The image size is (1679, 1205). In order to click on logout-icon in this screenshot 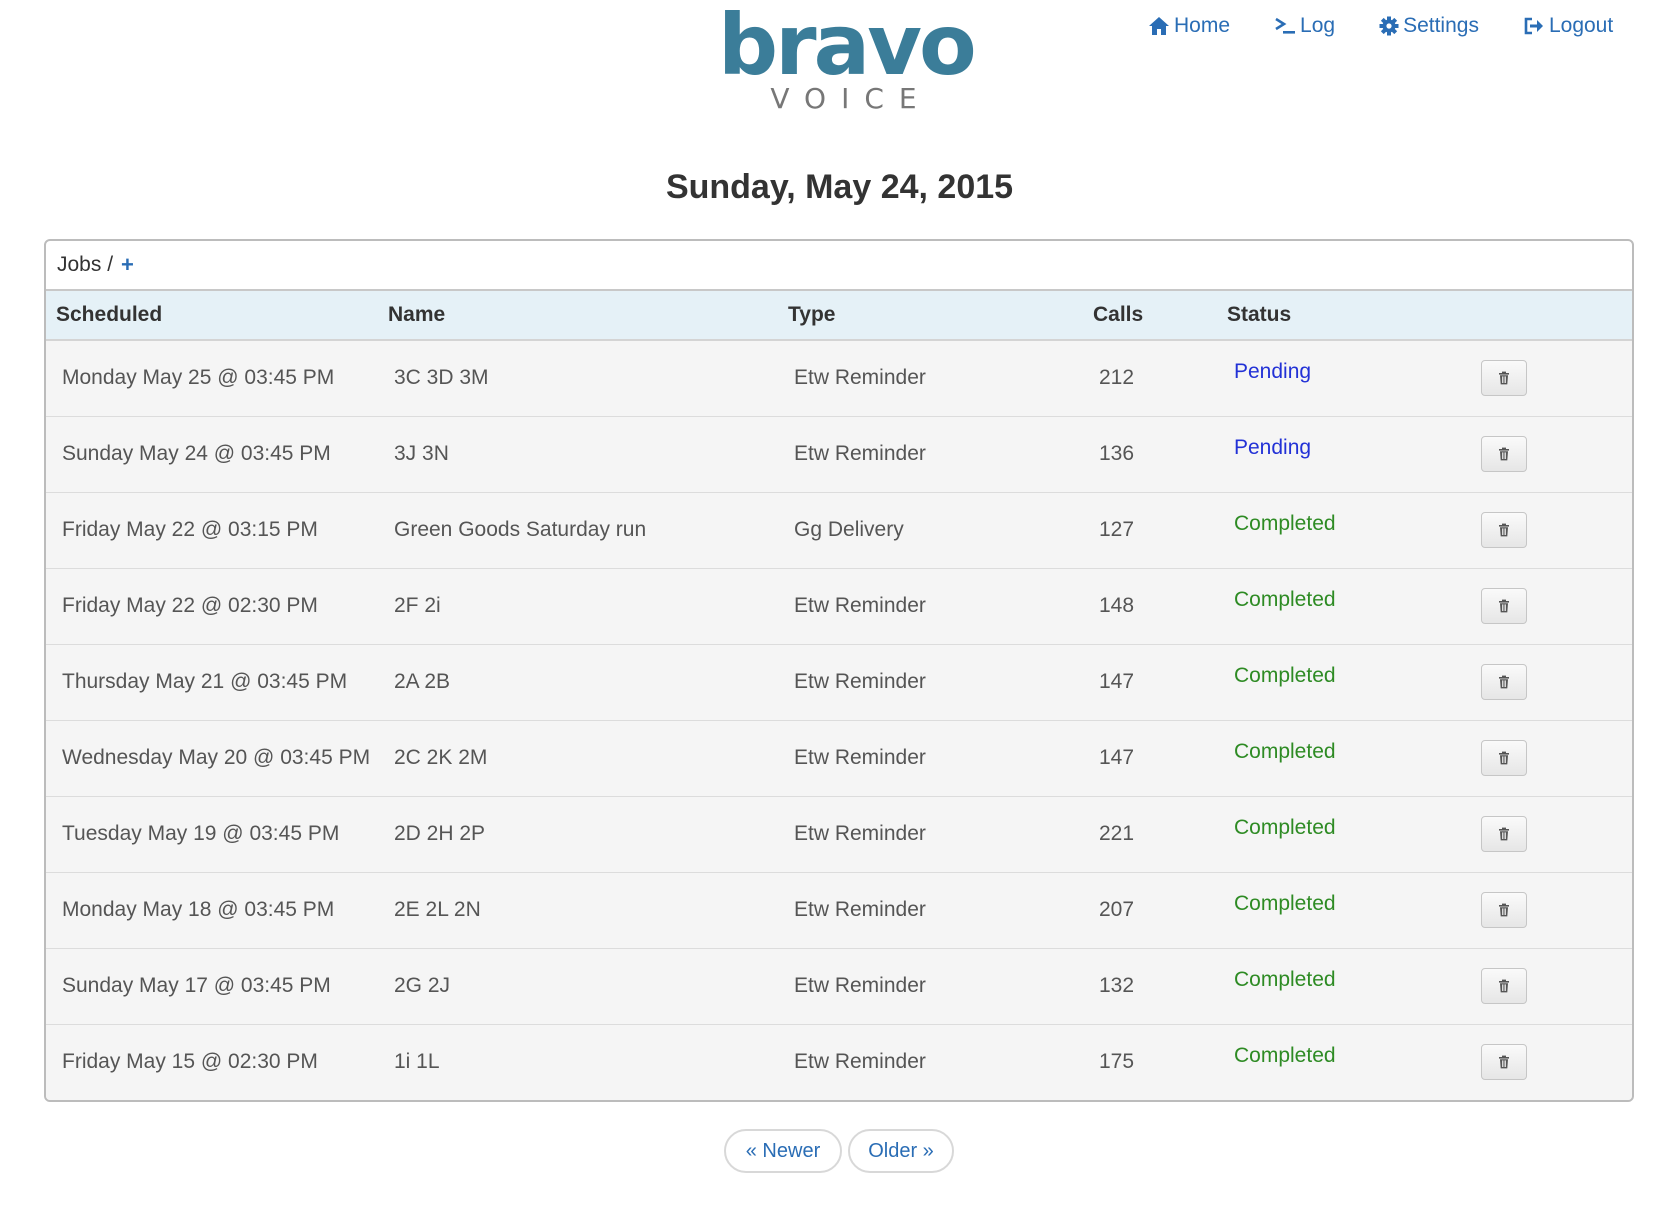, I will do `click(1533, 26)`.